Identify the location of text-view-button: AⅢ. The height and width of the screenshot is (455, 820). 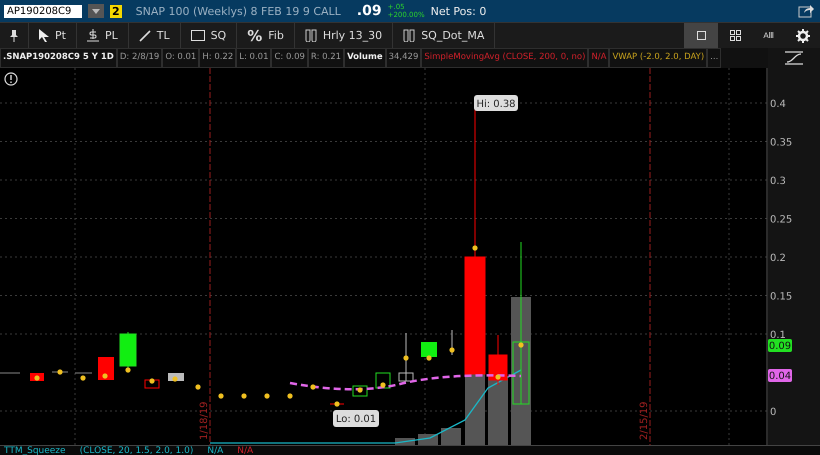
(769, 35).